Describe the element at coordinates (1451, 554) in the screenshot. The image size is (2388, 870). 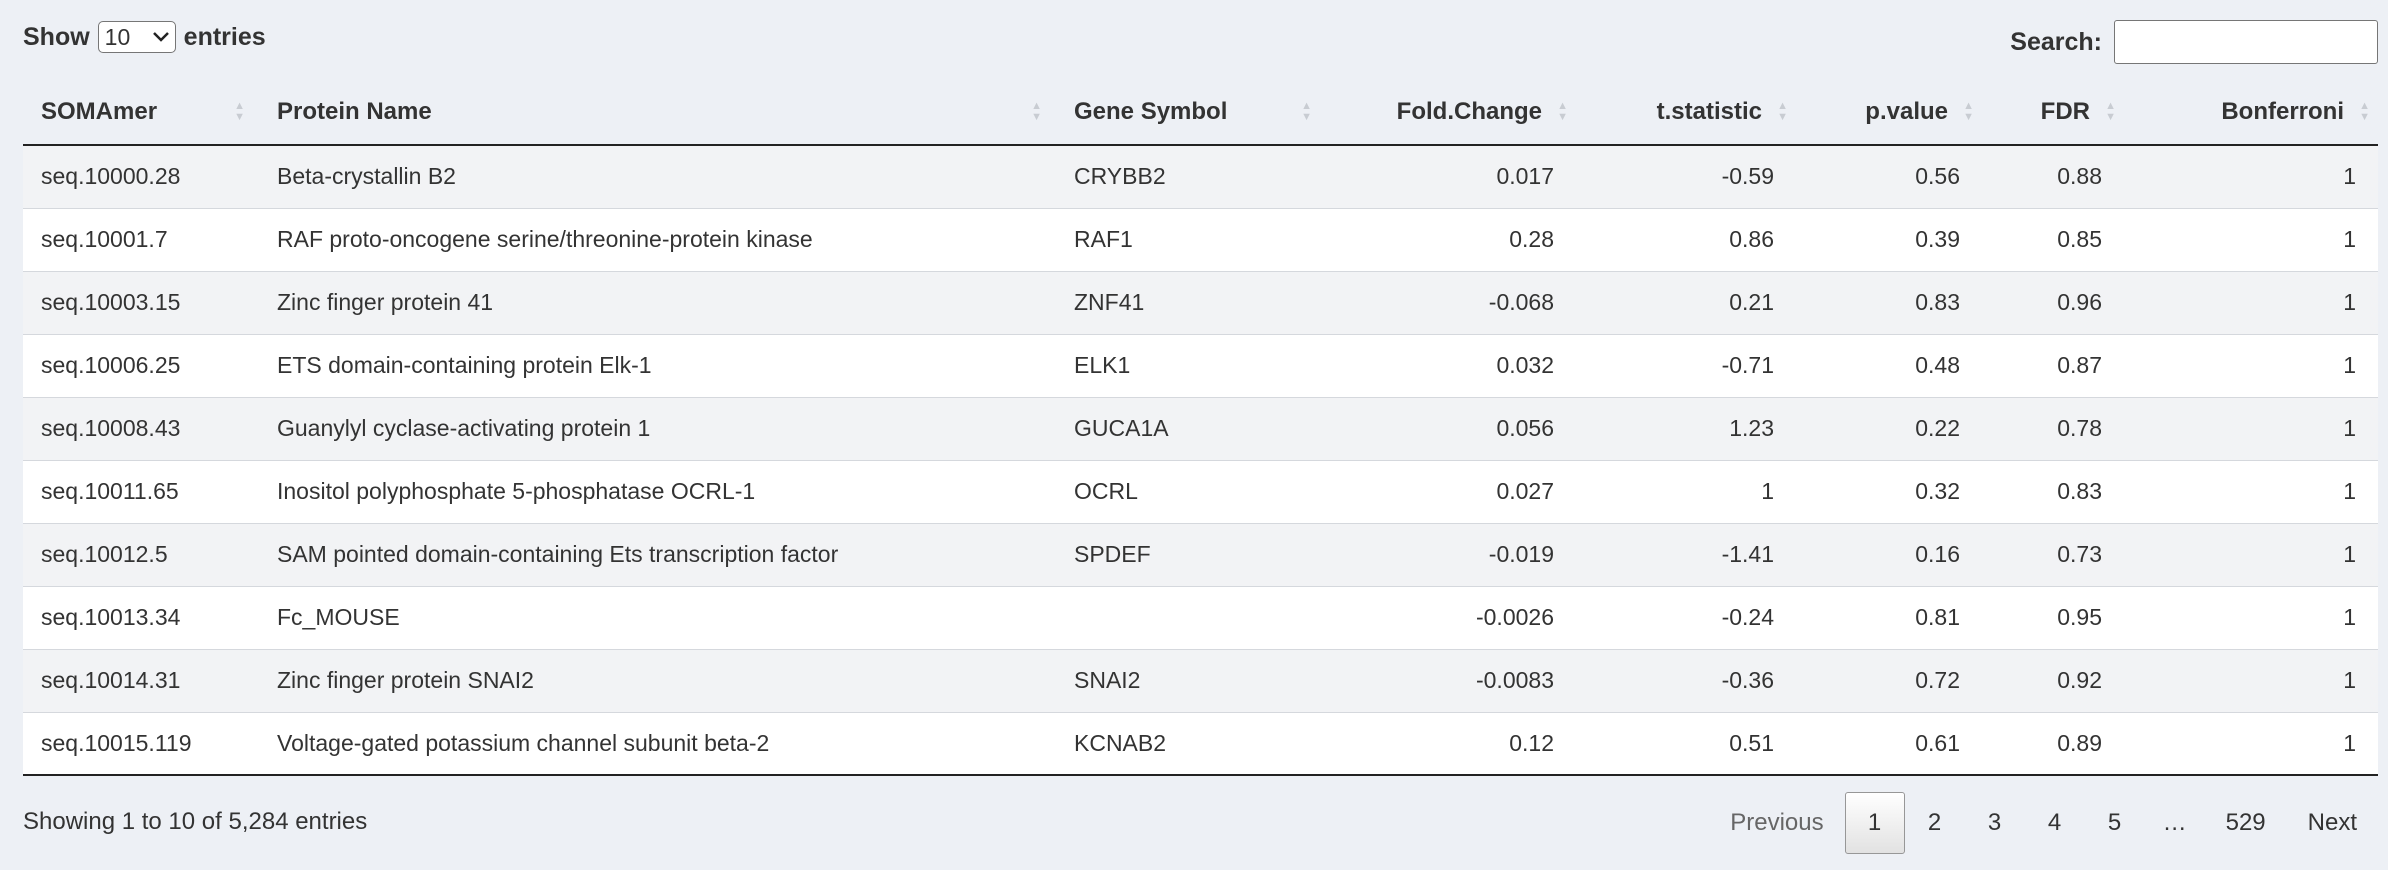
I see `cell-fold-change: -0.019` at that location.